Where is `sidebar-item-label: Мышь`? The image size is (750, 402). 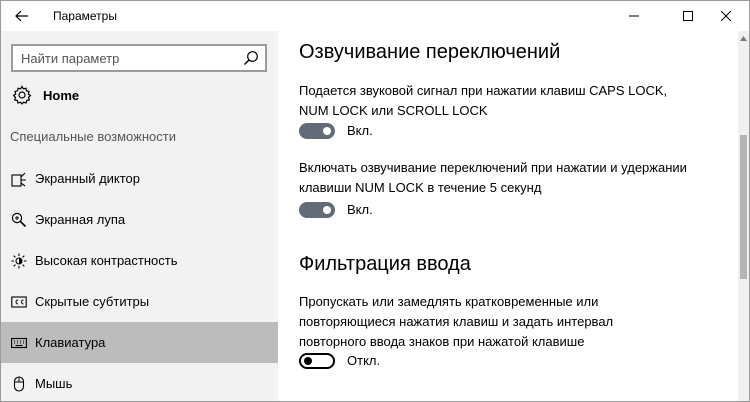 sidebar-item-label: Мышь is located at coordinates (54, 383).